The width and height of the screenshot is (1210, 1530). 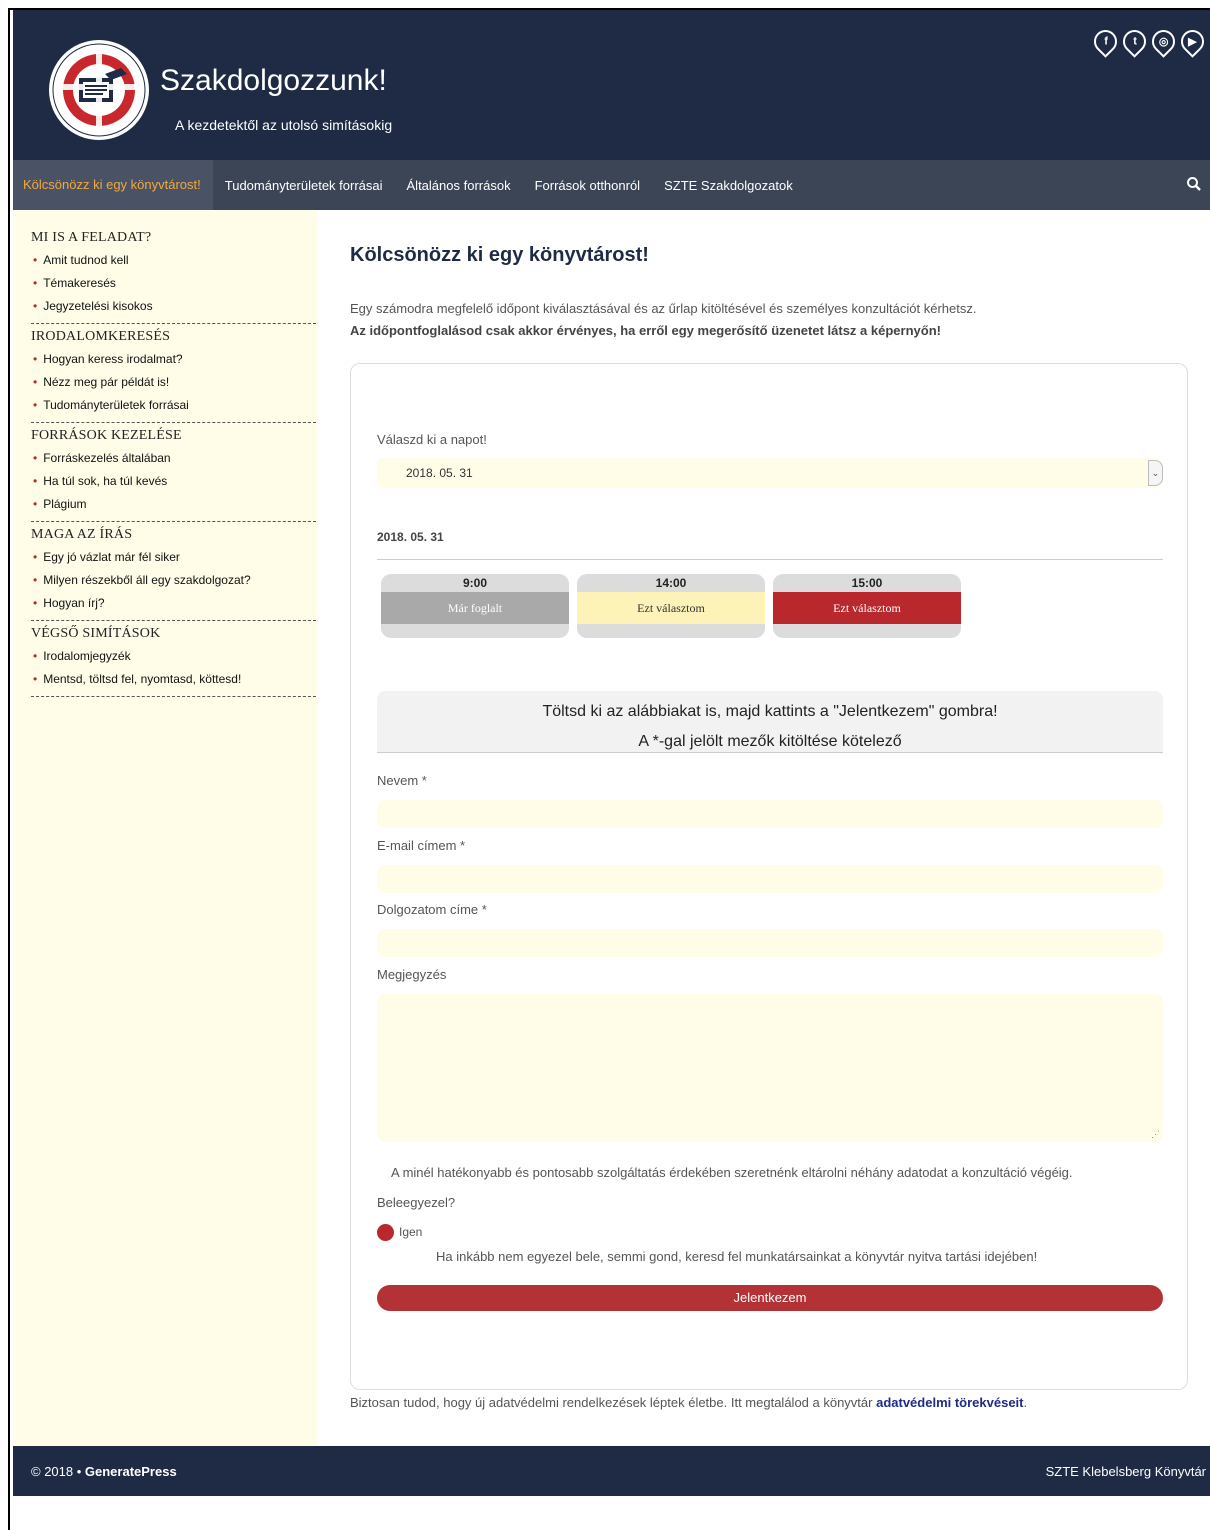 What do you see at coordinates (284, 125) in the screenshot?
I see `site-description: A kezdetektől az utolsó simításokig` at bounding box center [284, 125].